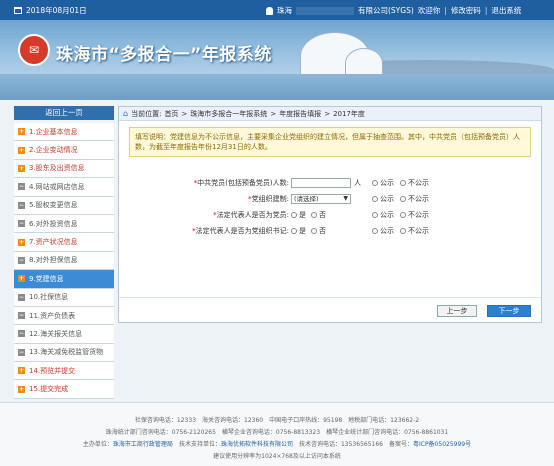  Describe the element at coordinates (284, 10) in the screenshot. I see `user-name-prefix: 珠海` at that location.